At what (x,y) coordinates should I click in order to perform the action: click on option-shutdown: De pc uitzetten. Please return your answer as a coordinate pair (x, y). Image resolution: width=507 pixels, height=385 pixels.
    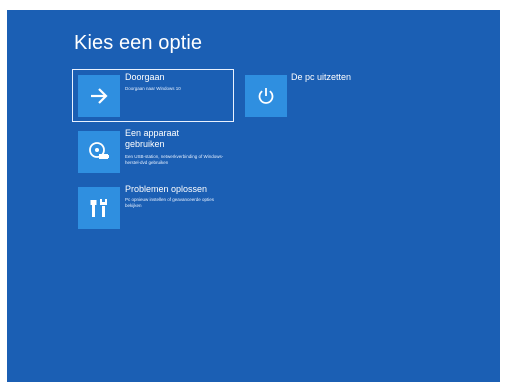
    Looking at the image, I should click on (309, 95).